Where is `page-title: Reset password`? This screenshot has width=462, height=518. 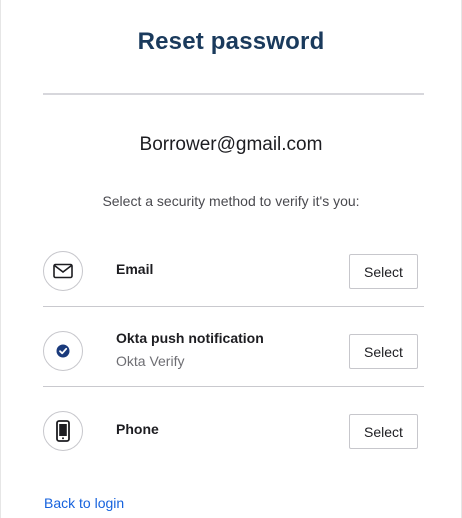
page-title: Reset password is located at coordinates (231, 41).